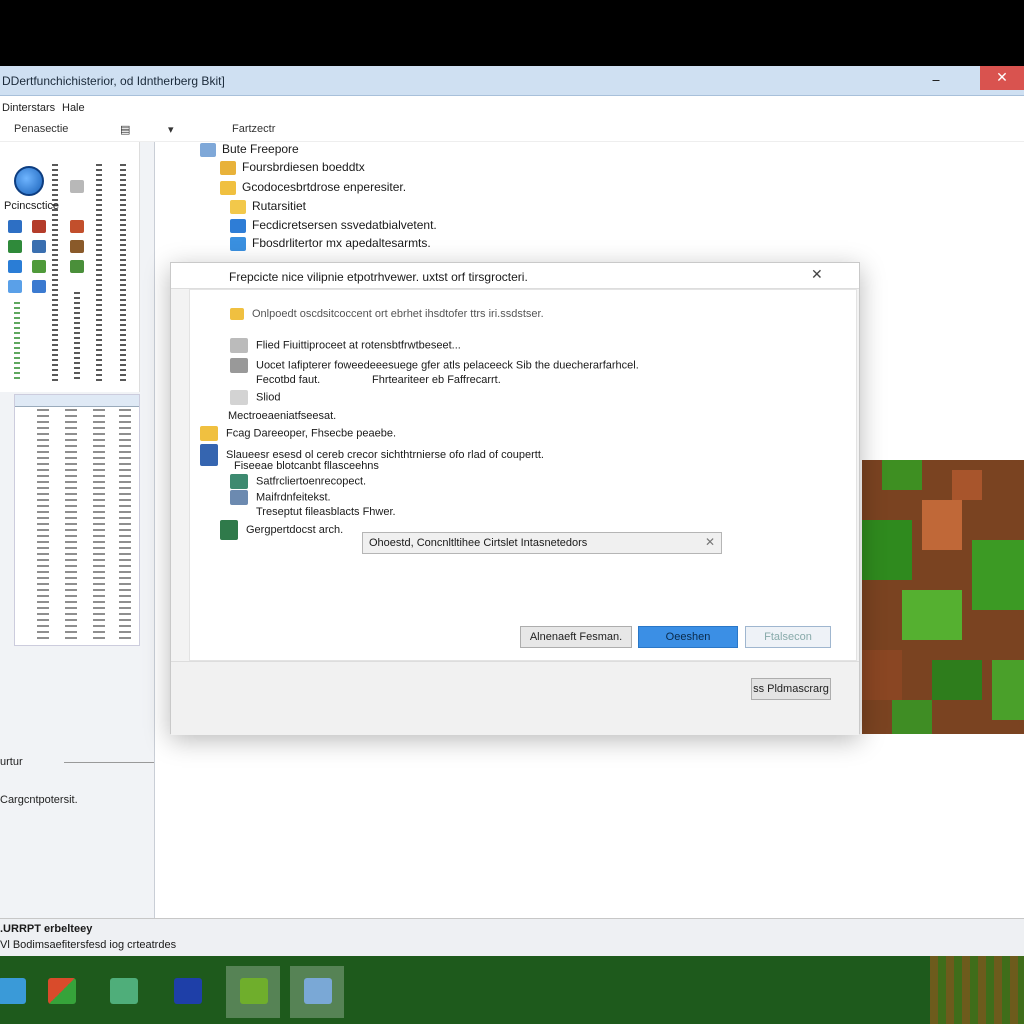 This screenshot has height=1024, width=1024. What do you see at coordinates (515, 698) in the screenshot?
I see `dialog-footer: ss Pldmascrarg` at bounding box center [515, 698].